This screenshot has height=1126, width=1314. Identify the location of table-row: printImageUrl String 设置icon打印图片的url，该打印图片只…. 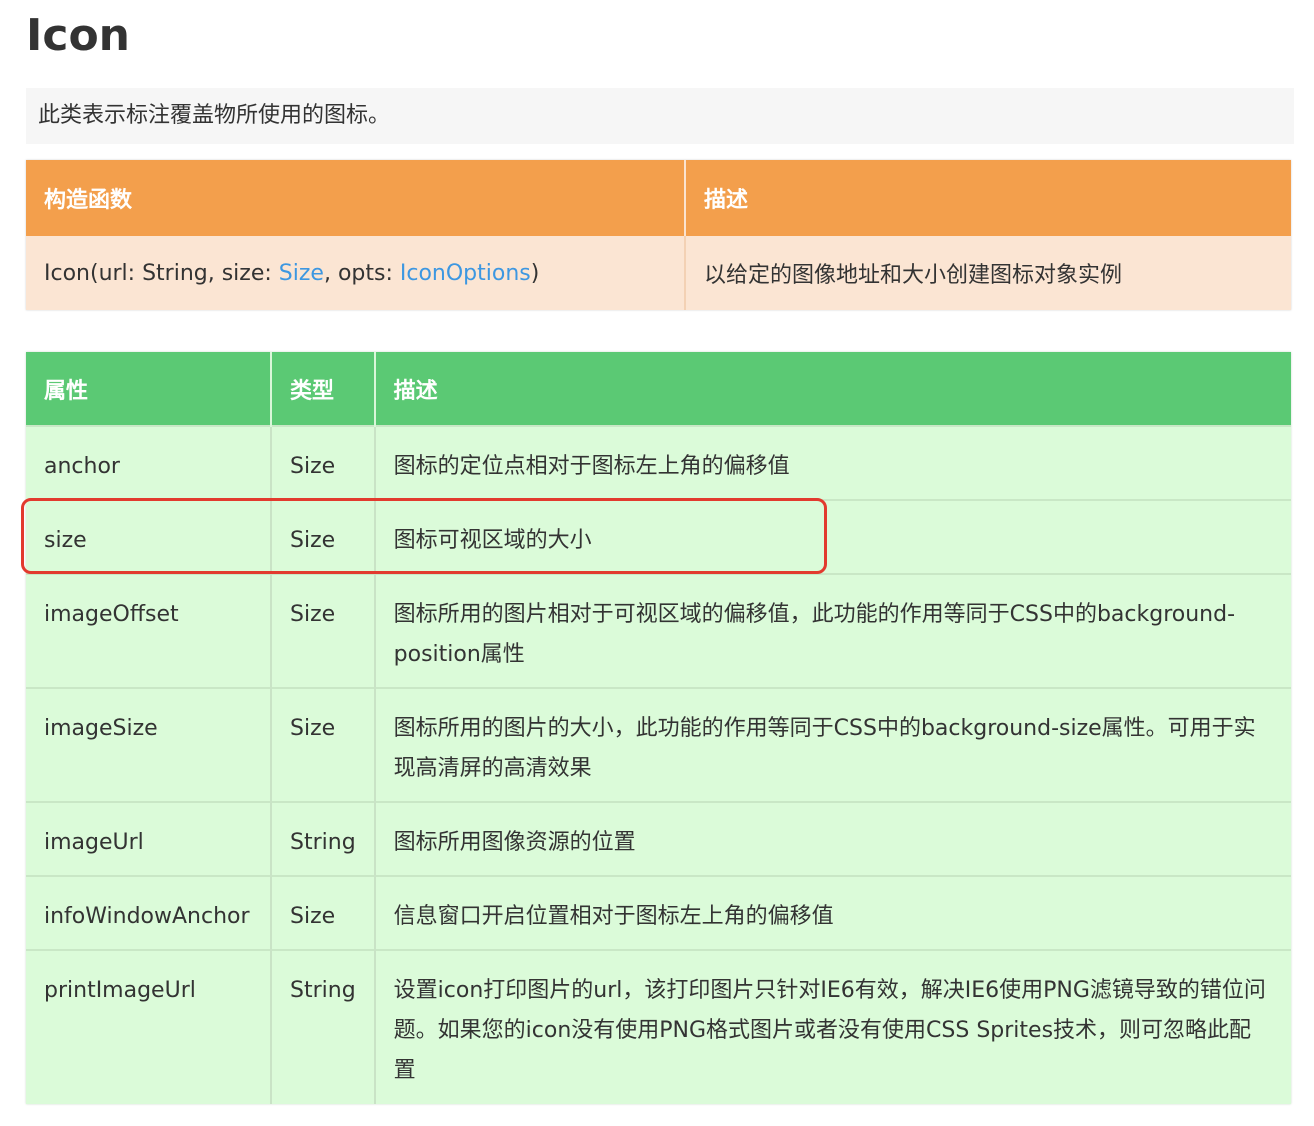
(658, 1026).